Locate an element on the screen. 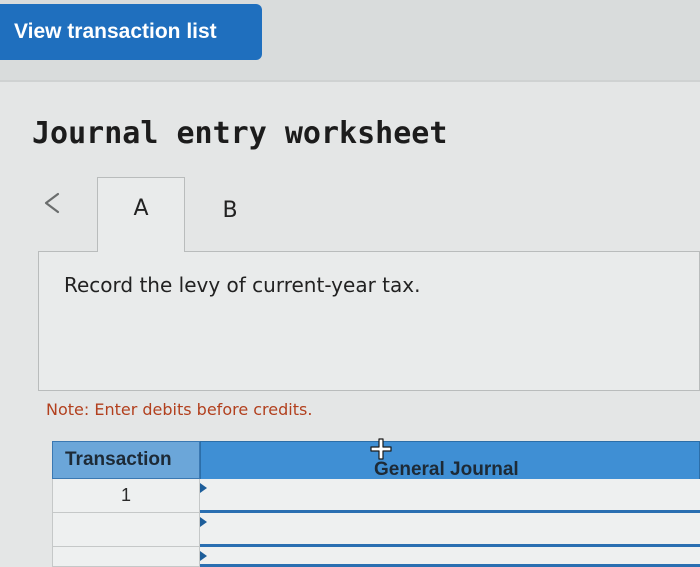 The height and width of the screenshot is (567, 700). column-header-transaction: Transaction is located at coordinates (126, 460).